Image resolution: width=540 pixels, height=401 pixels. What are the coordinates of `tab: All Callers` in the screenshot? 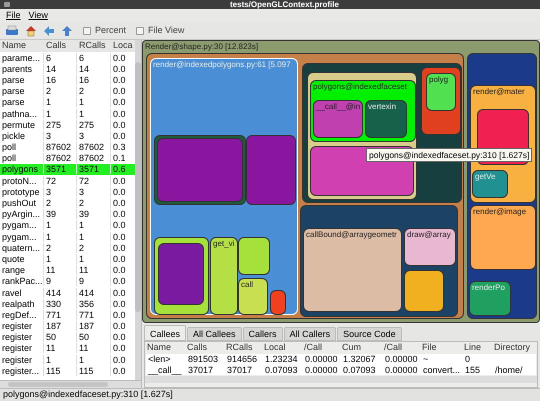 It's located at (310, 334).